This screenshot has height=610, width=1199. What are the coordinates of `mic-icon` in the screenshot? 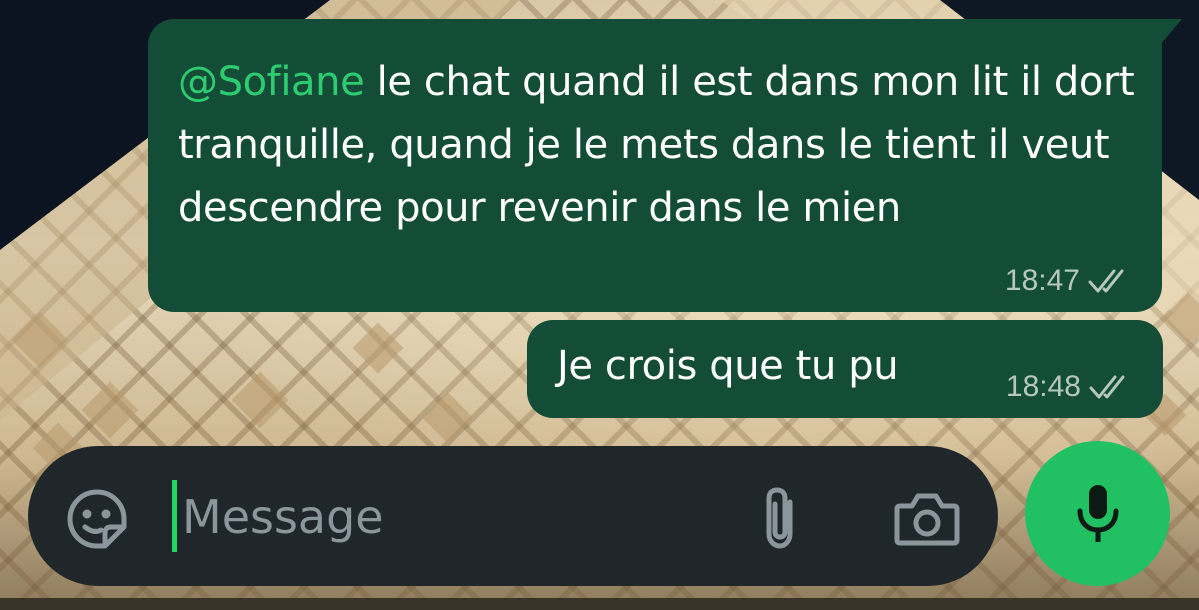 It's located at (1098, 513).